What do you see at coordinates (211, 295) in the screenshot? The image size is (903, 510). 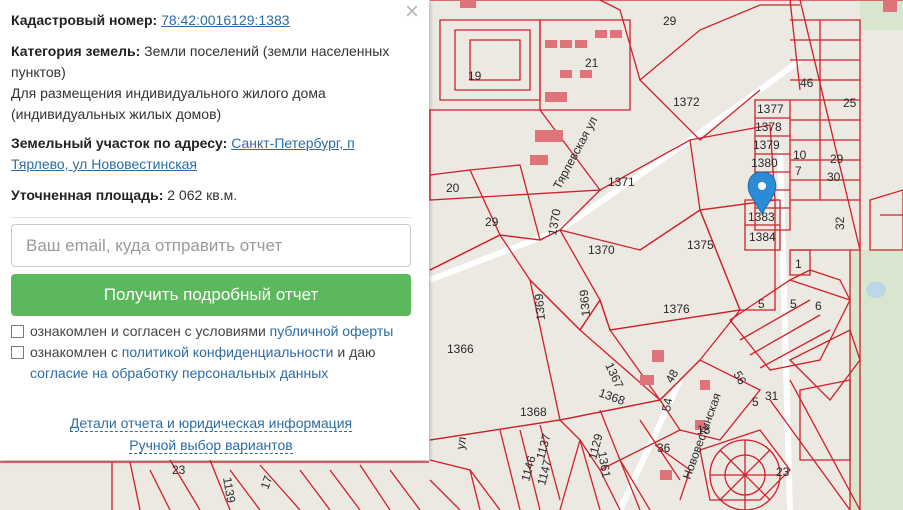 I see `get-report-button: Получить подробный отчет` at bounding box center [211, 295].